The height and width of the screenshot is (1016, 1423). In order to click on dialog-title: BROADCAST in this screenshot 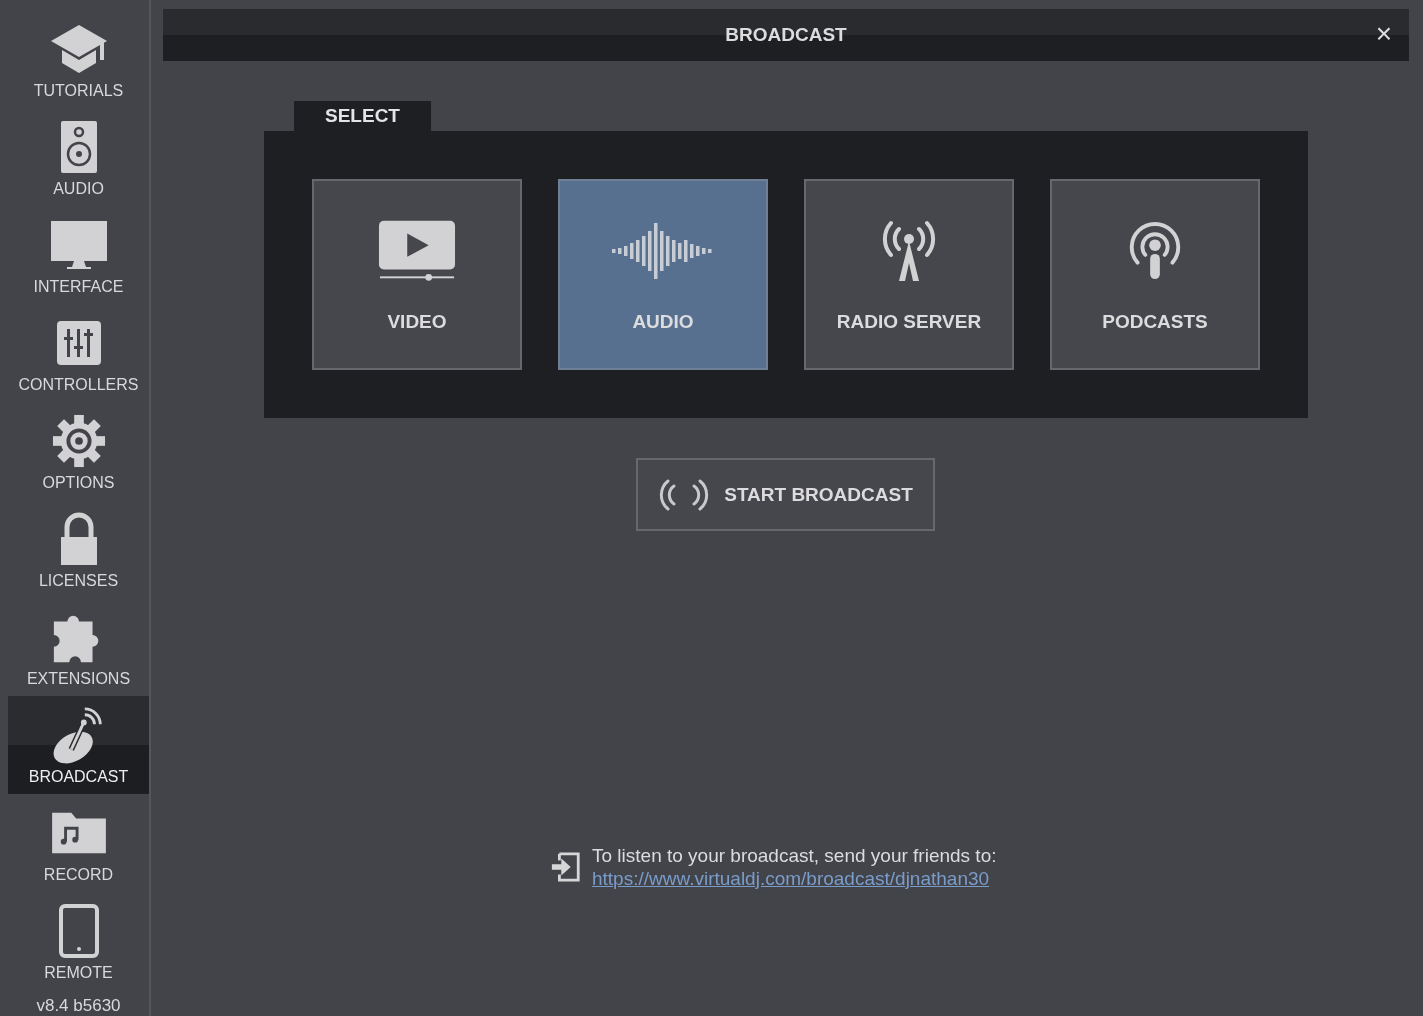, I will do `click(786, 35)`.